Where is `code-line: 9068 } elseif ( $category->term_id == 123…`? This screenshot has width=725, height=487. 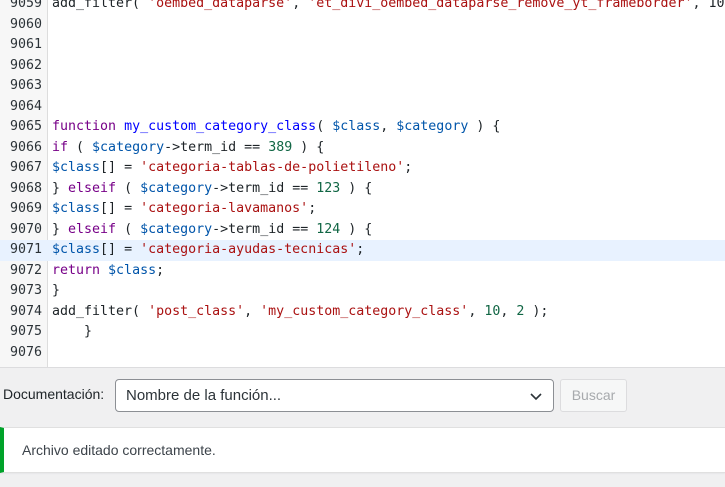
code-line: 9068 } elseif ( $category->term_id == 123… is located at coordinates (362, 189).